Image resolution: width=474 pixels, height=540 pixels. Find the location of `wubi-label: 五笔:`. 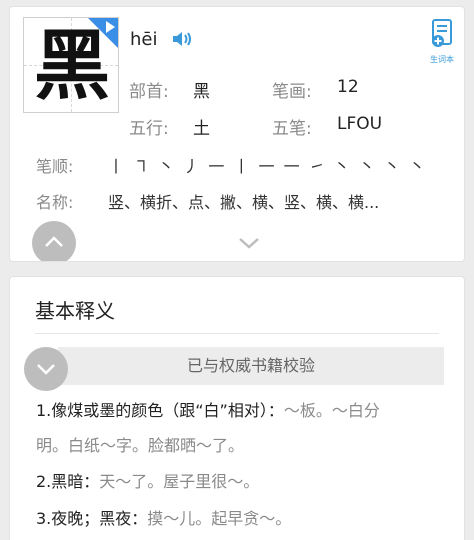

wubi-label: 五笔: is located at coordinates (292, 129).